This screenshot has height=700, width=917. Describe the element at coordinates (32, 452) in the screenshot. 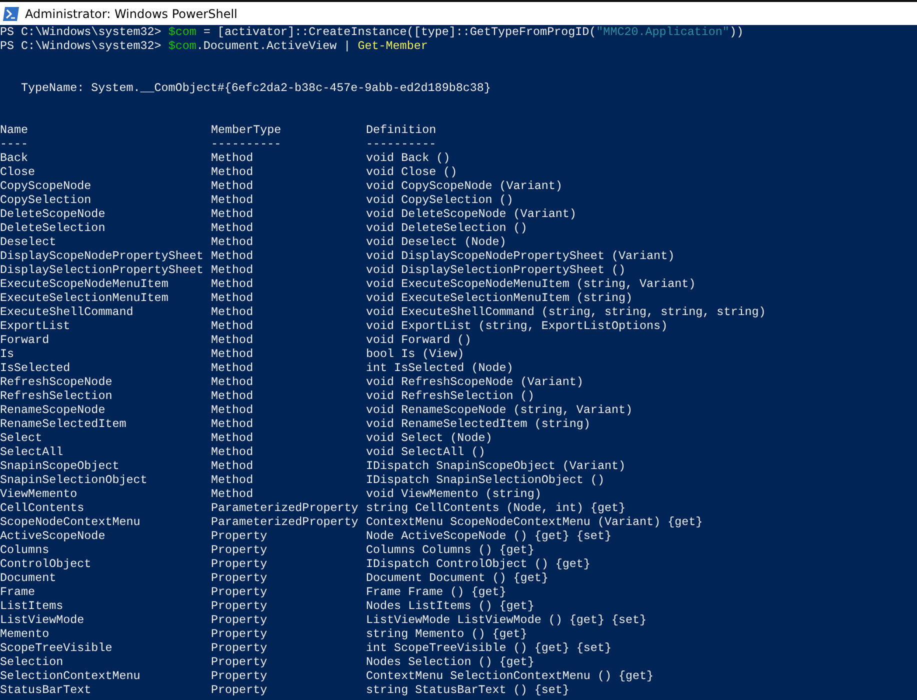

I see `table-cell-text: SelectAll` at that location.